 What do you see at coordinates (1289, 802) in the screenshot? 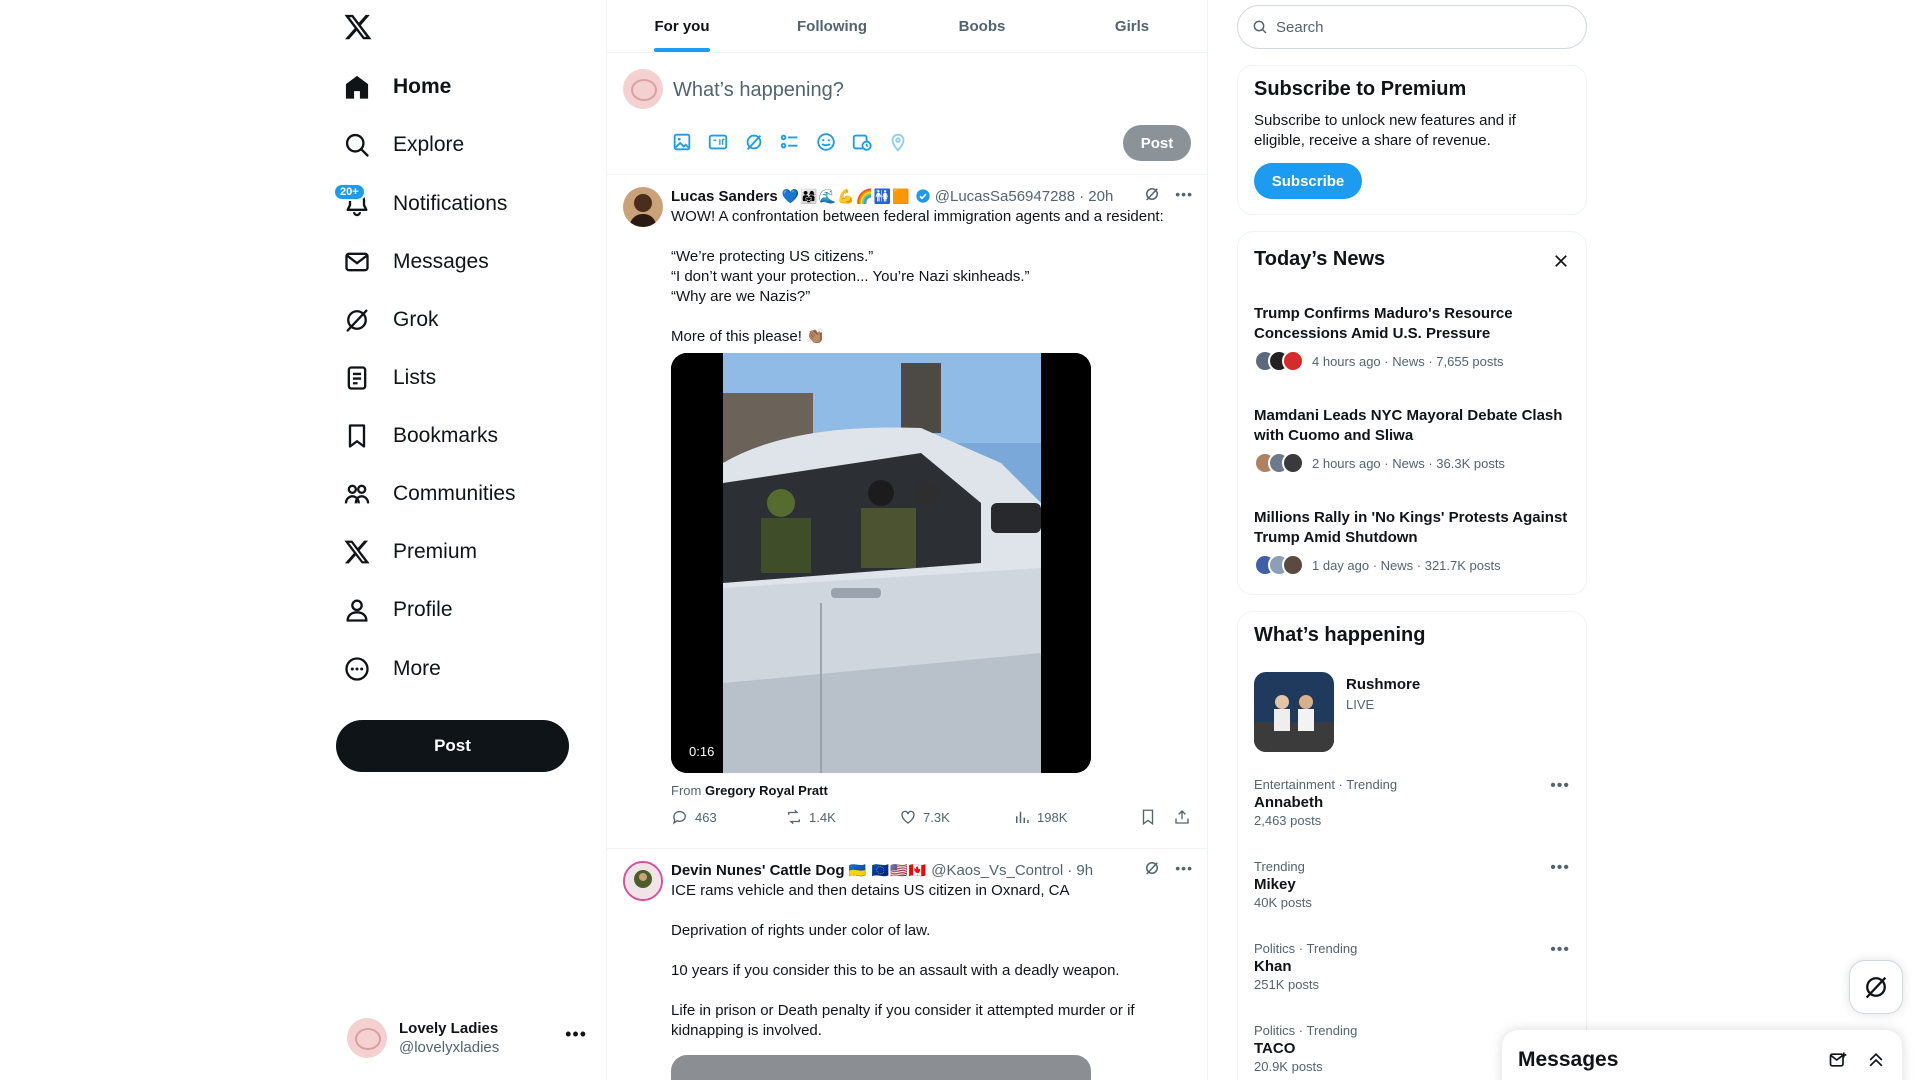
I see `trend-name: Annabeth` at bounding box center [1289, 802].